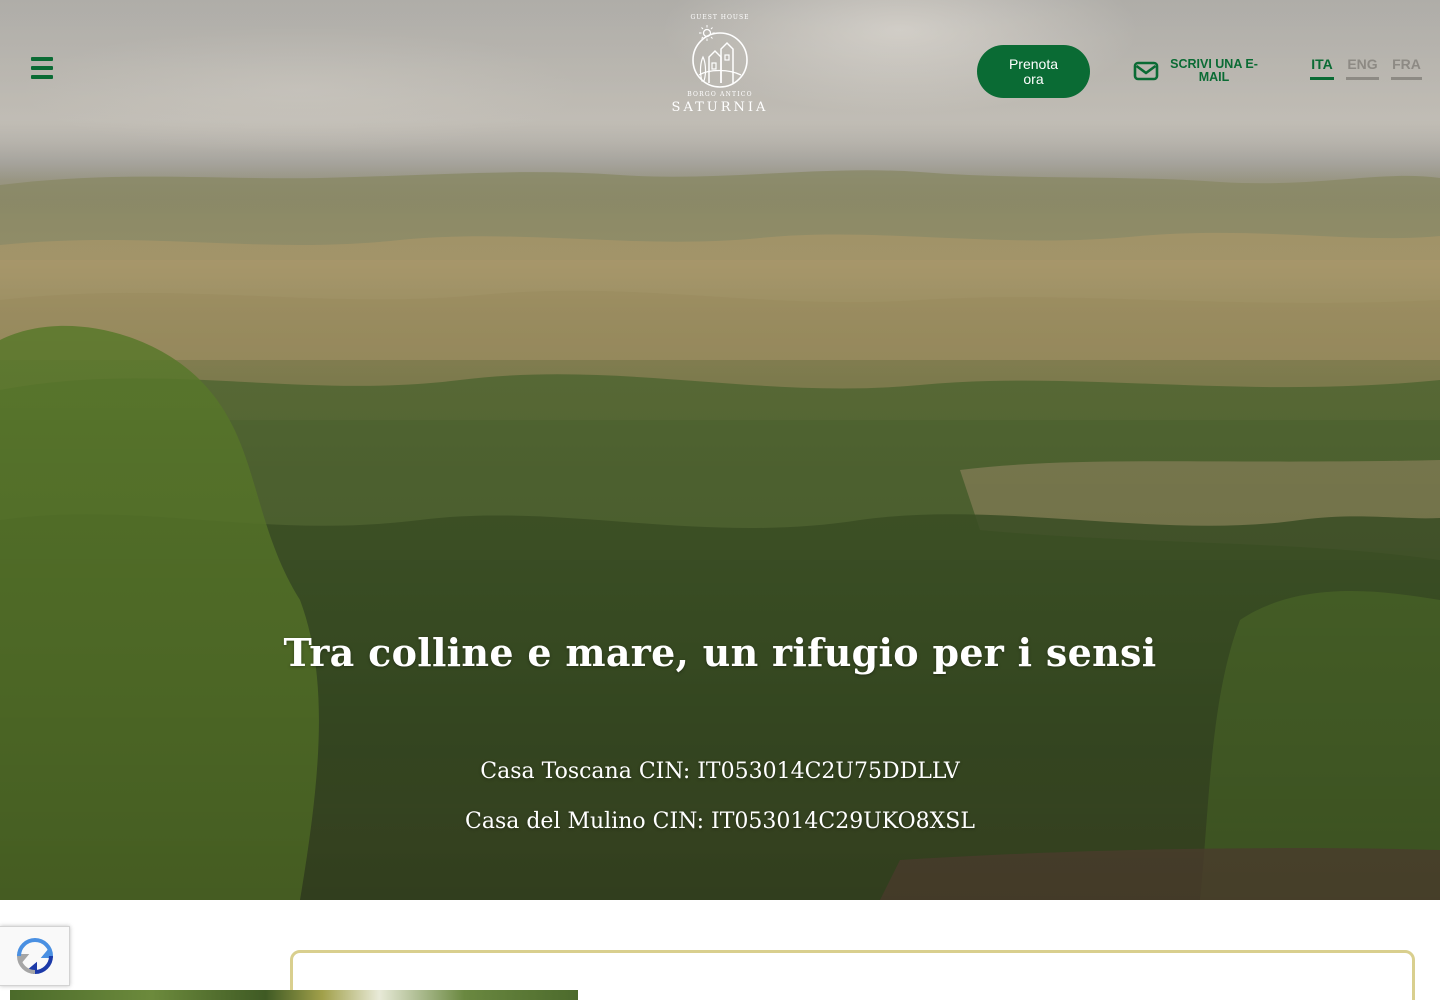 The width and height of the screenshot is (1440, 1000). I want to click on cin-casa-toscana: Casa Toscana CIN: IT053014C2U75DDLLV, so click(720, 771).